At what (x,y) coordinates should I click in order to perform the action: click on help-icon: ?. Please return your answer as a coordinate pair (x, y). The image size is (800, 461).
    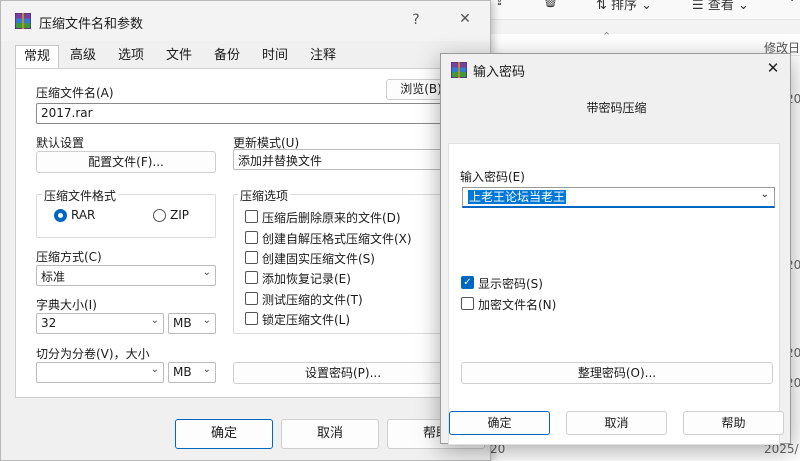
    Looking at the image, I should click on (416, 20).